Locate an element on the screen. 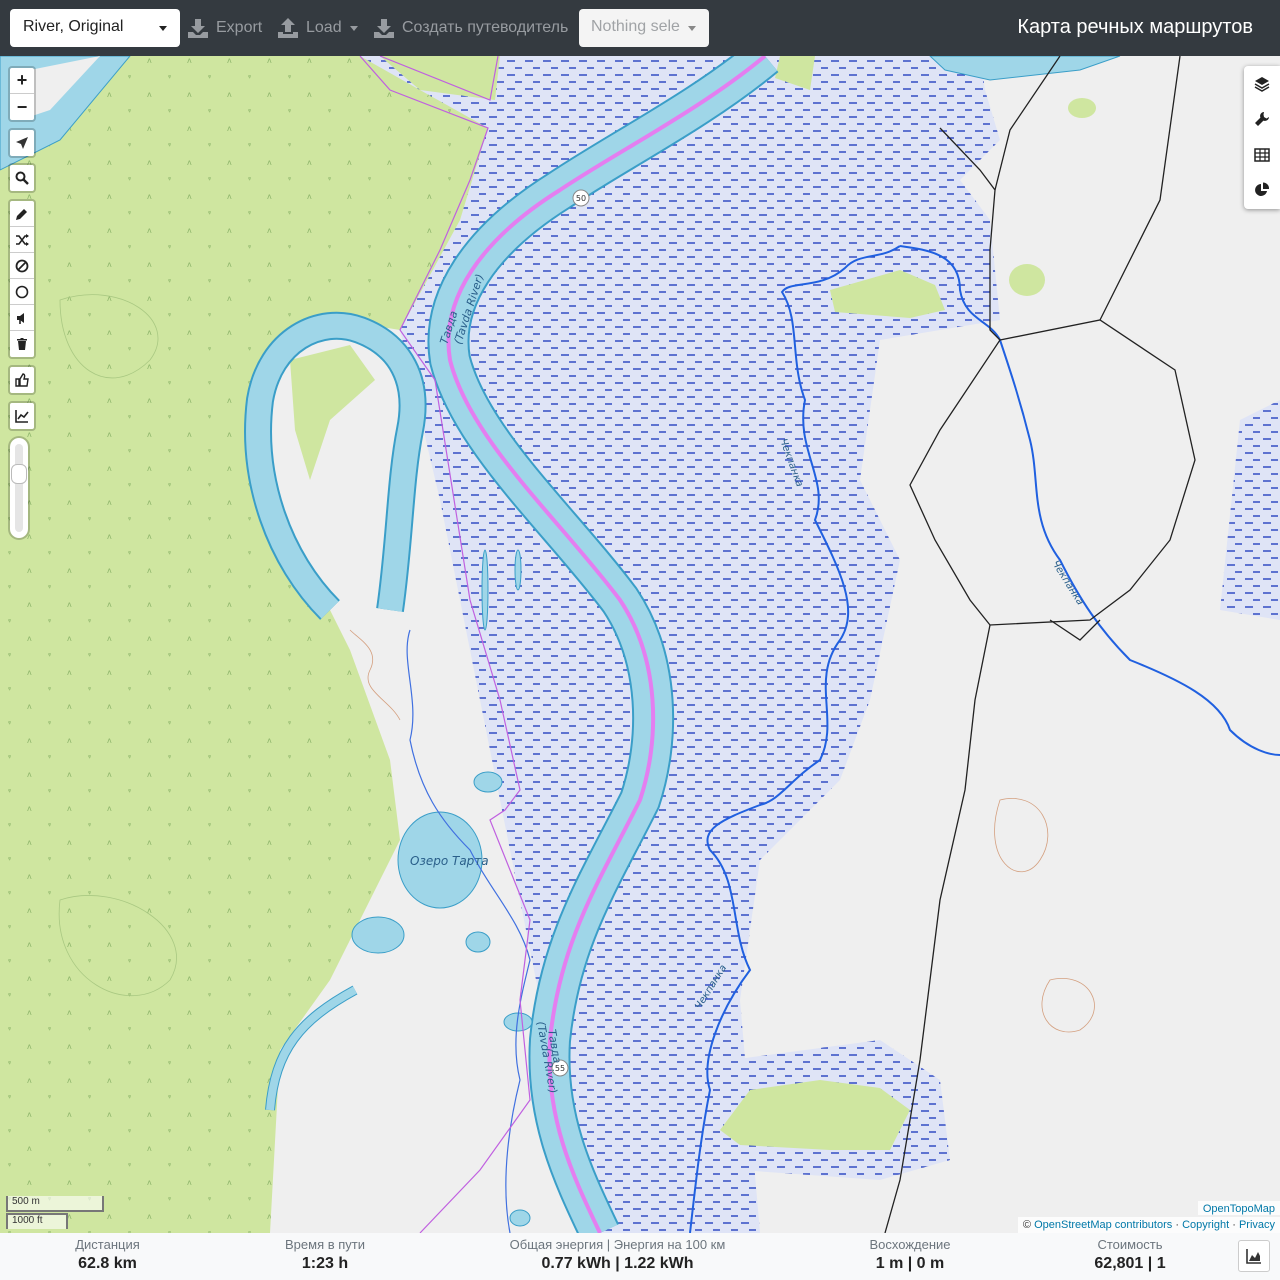 The height and width of the screenshot is (1280, 1280). zoom-in-button: + is located at coordinates (22, 81).